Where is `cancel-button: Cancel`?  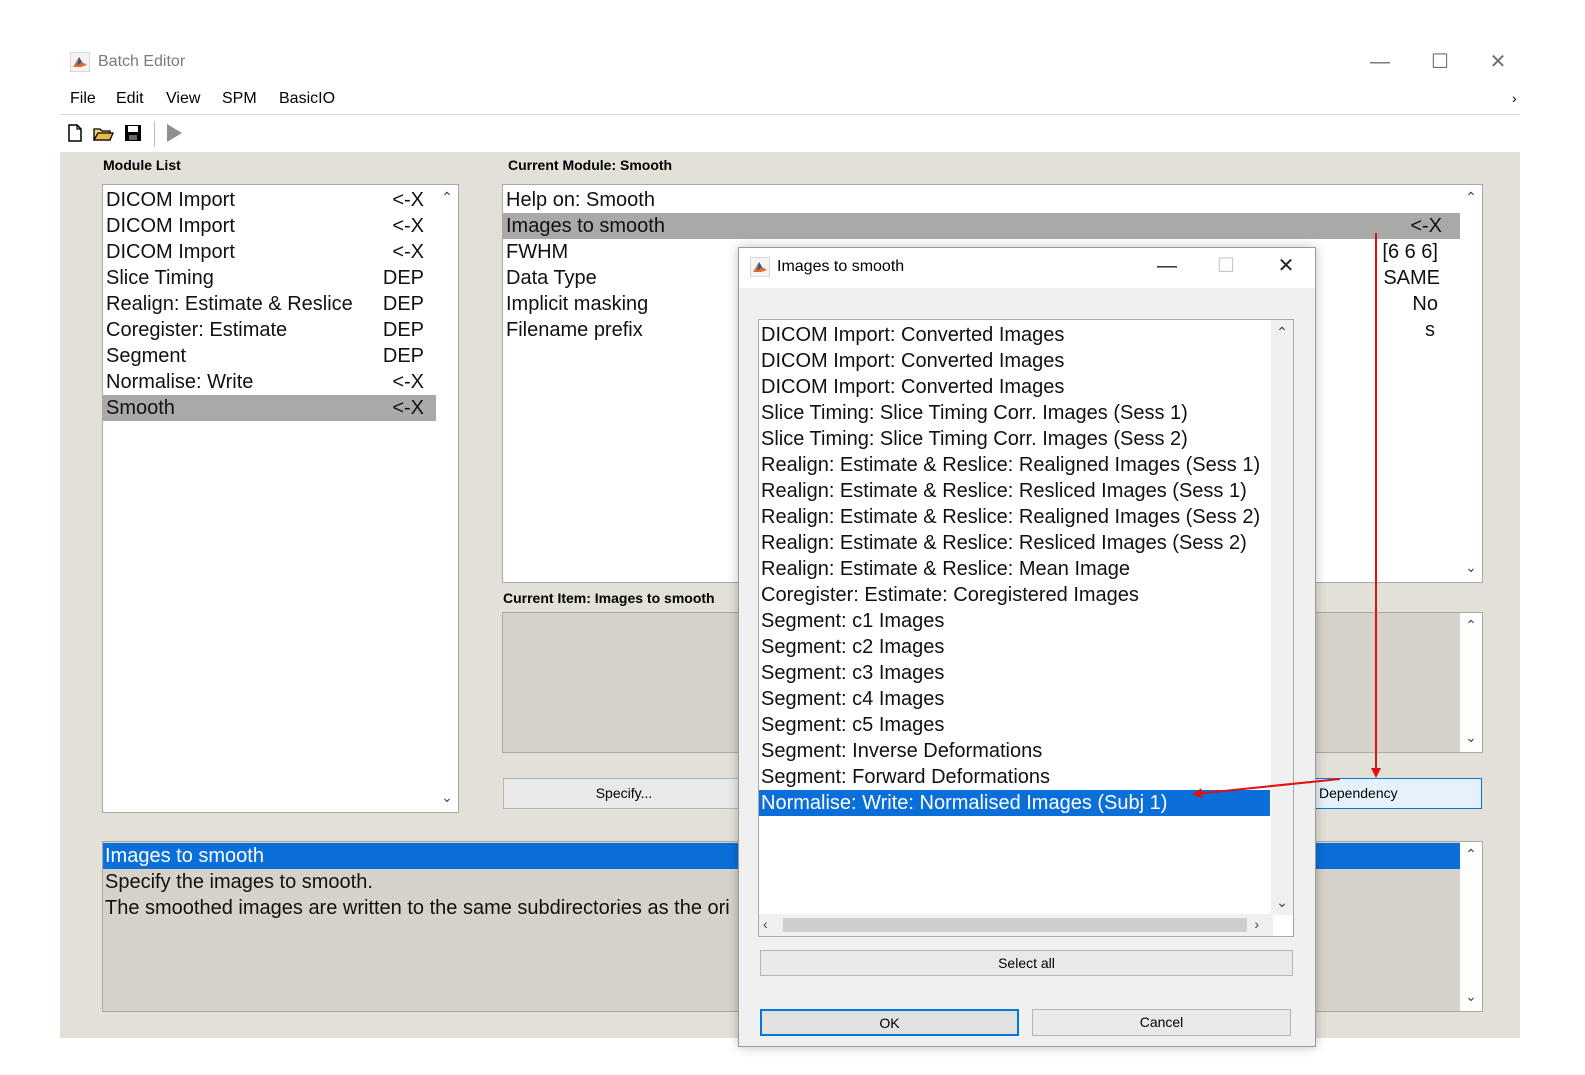 cancel-button: Cancel is located at coordinates (1161, 1022).